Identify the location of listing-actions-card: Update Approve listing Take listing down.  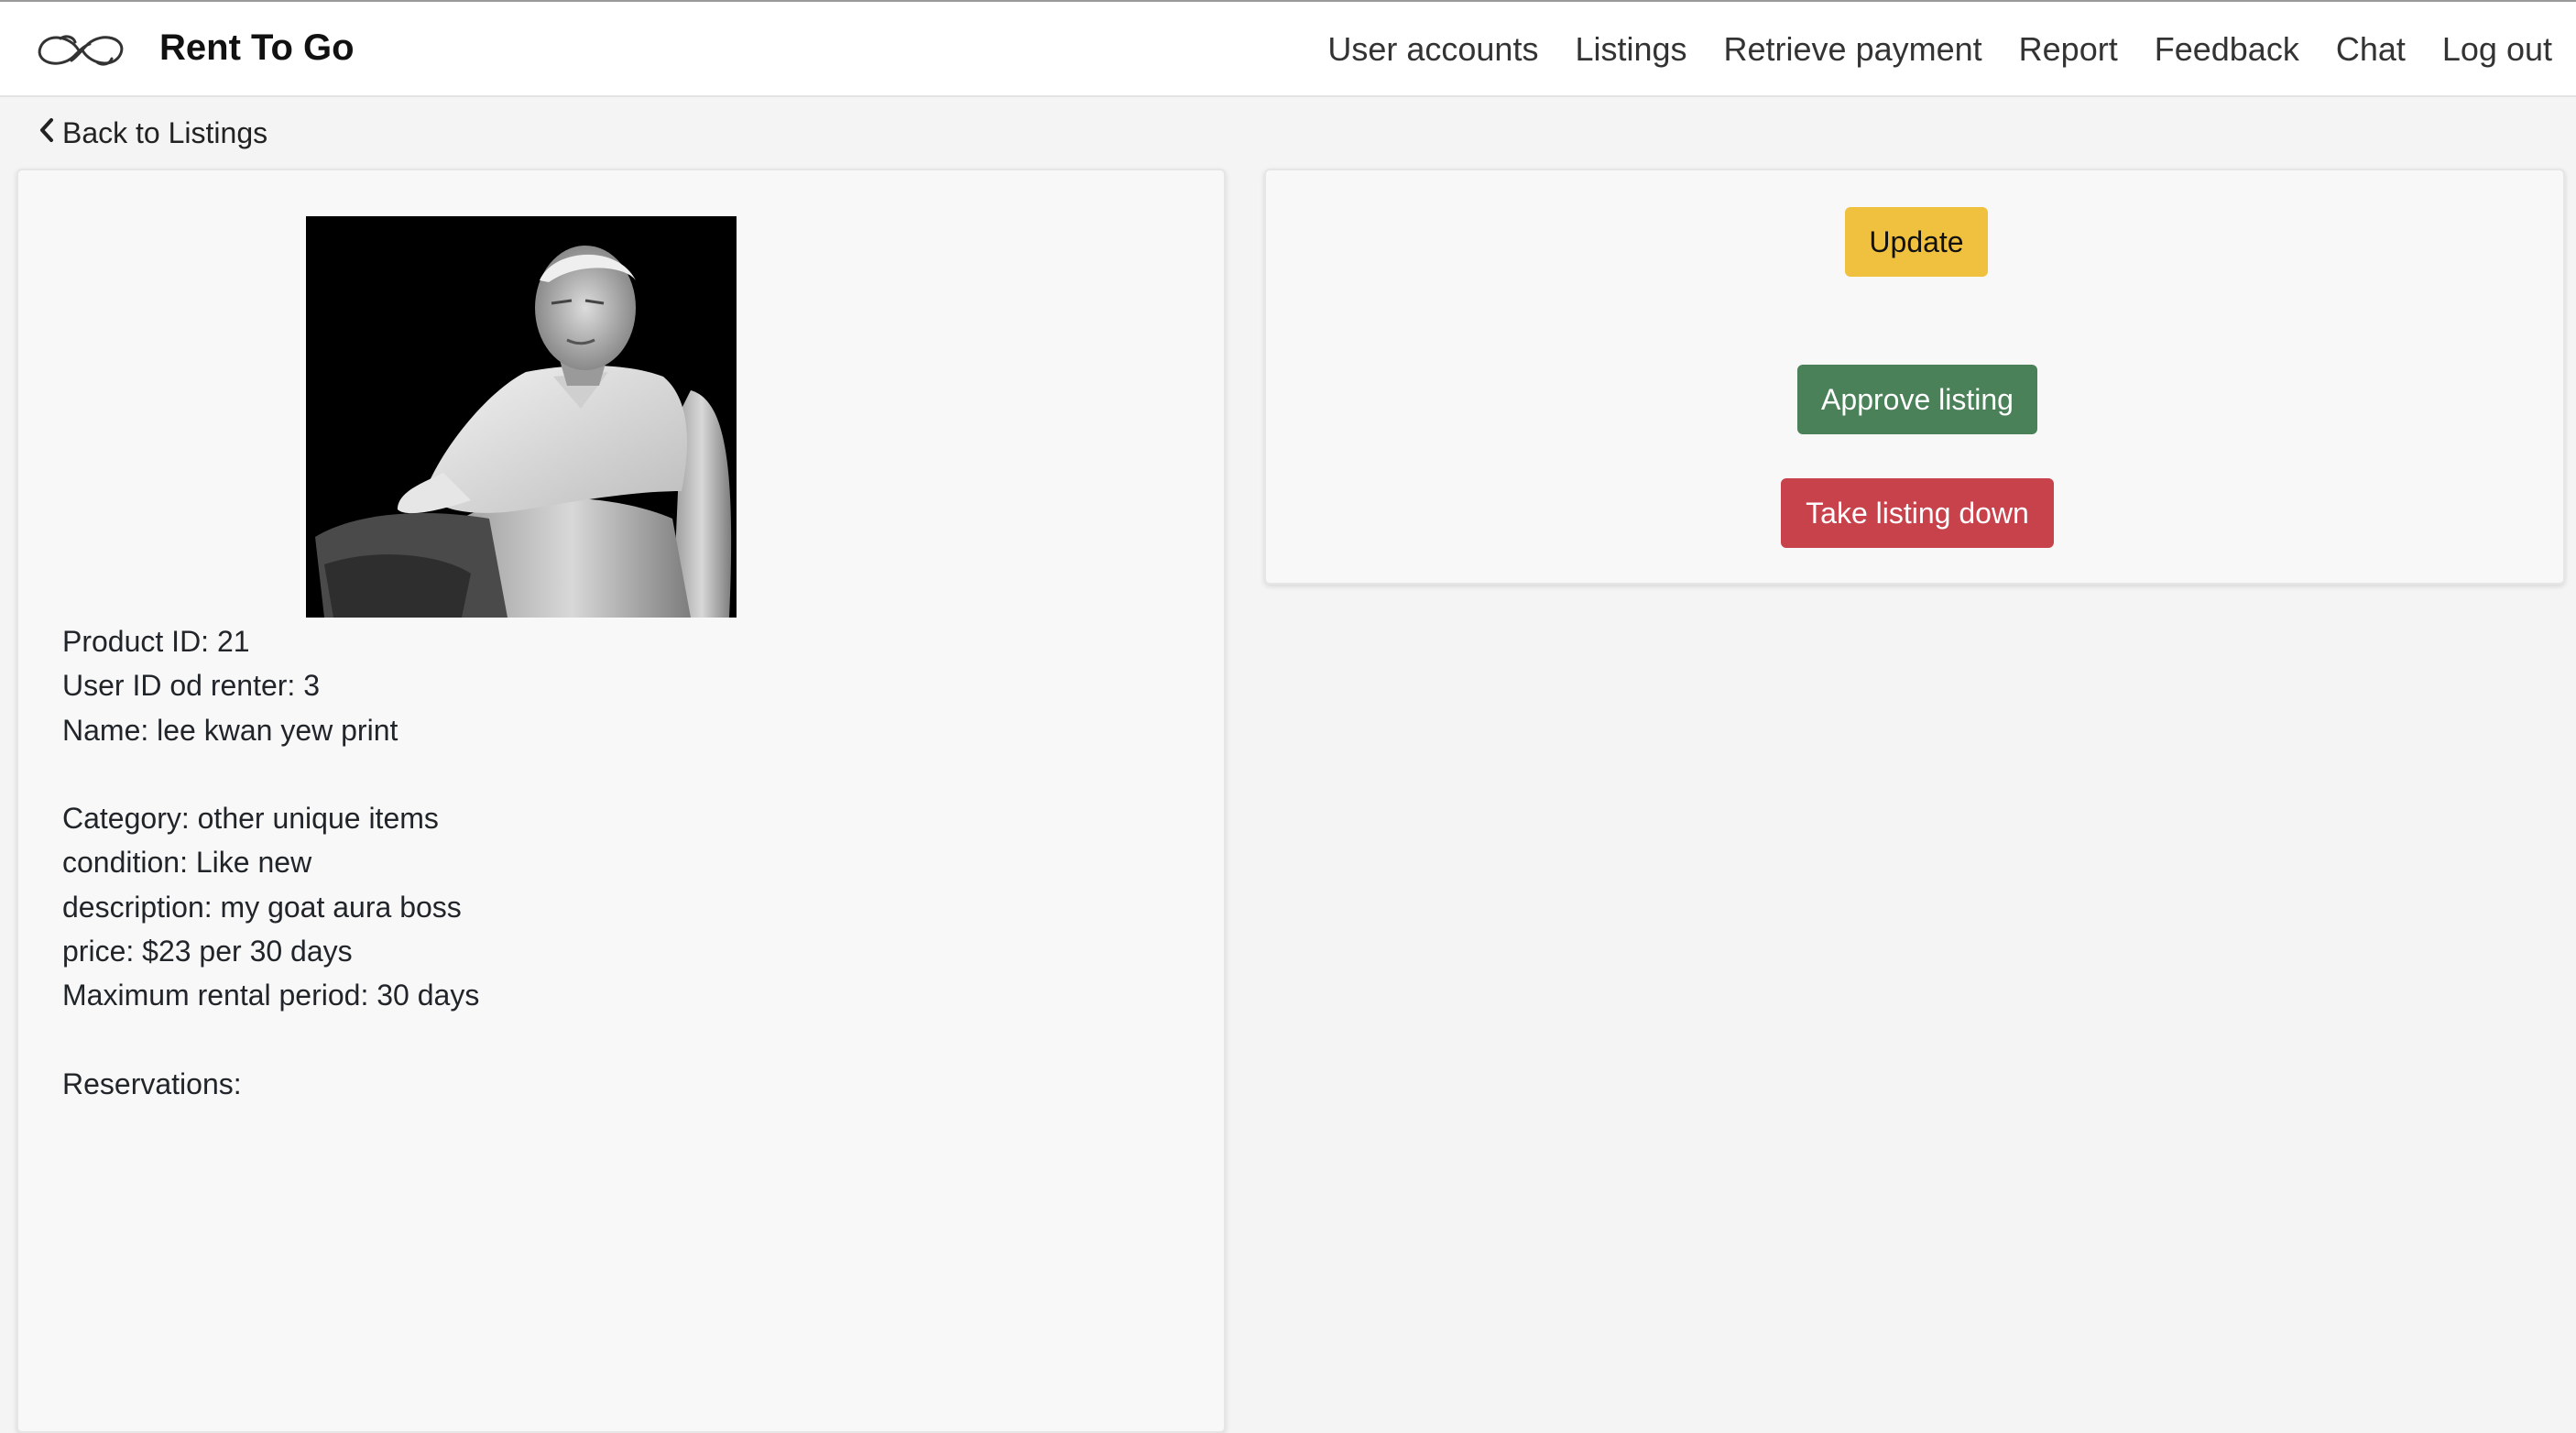
(1915, 377).